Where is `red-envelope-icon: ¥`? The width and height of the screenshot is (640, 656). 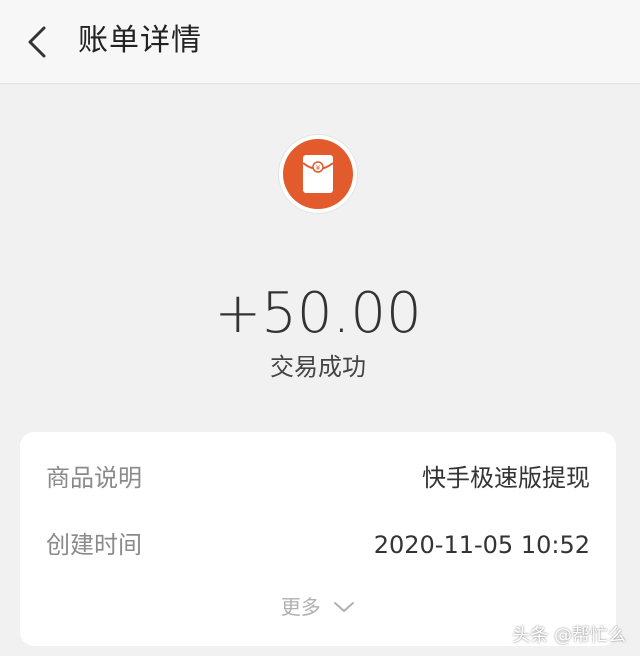
red-envelope-icon: ¥ is located at coordinates (318, 174).